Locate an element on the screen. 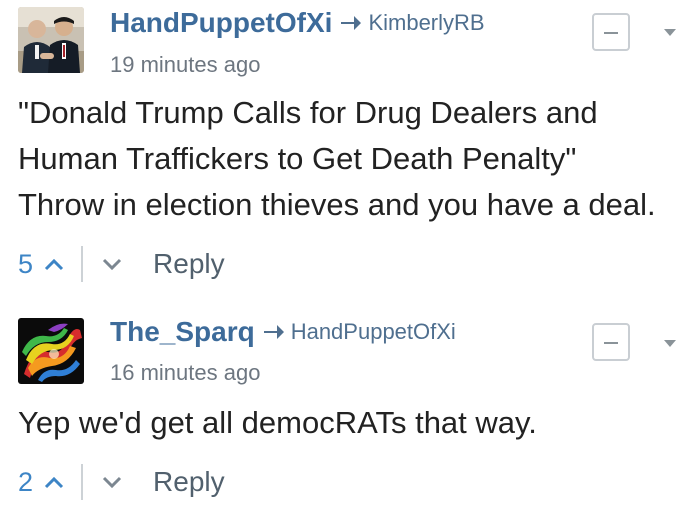 The height and width of the screenshot is (509, 683). author-line: HandPuppetOfXi KimberlyRB is located at coordinates (297, 23).